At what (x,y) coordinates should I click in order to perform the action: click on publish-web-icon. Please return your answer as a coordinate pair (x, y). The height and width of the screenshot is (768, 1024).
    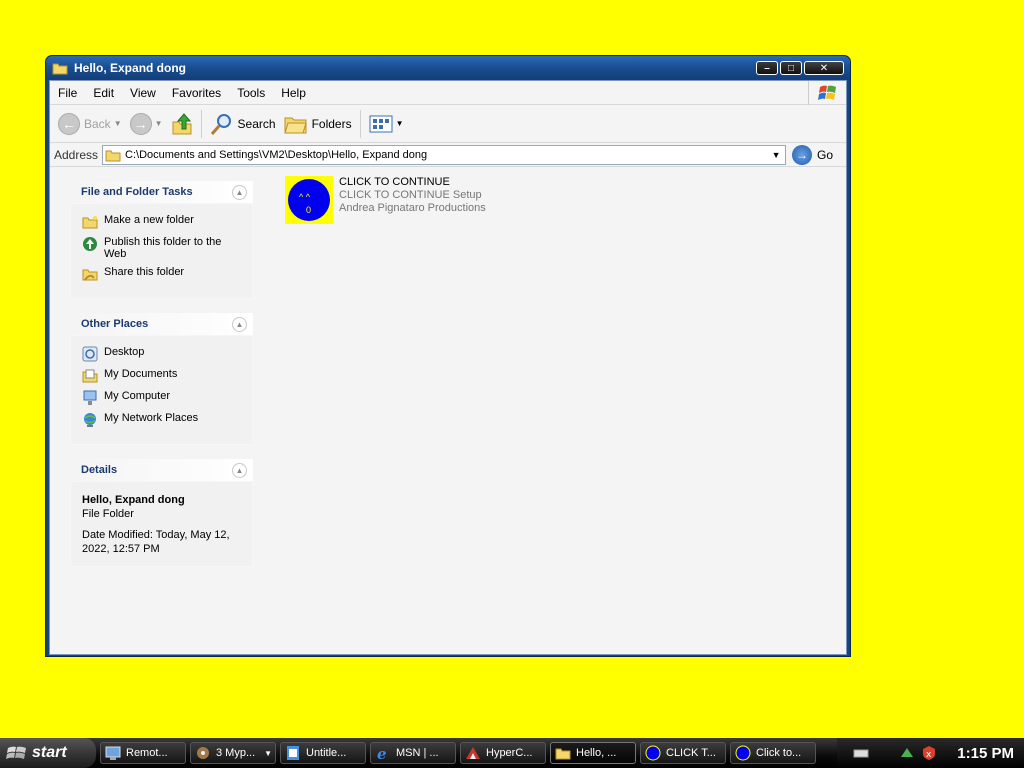
    Looking at the image, I should click on (90, 244).